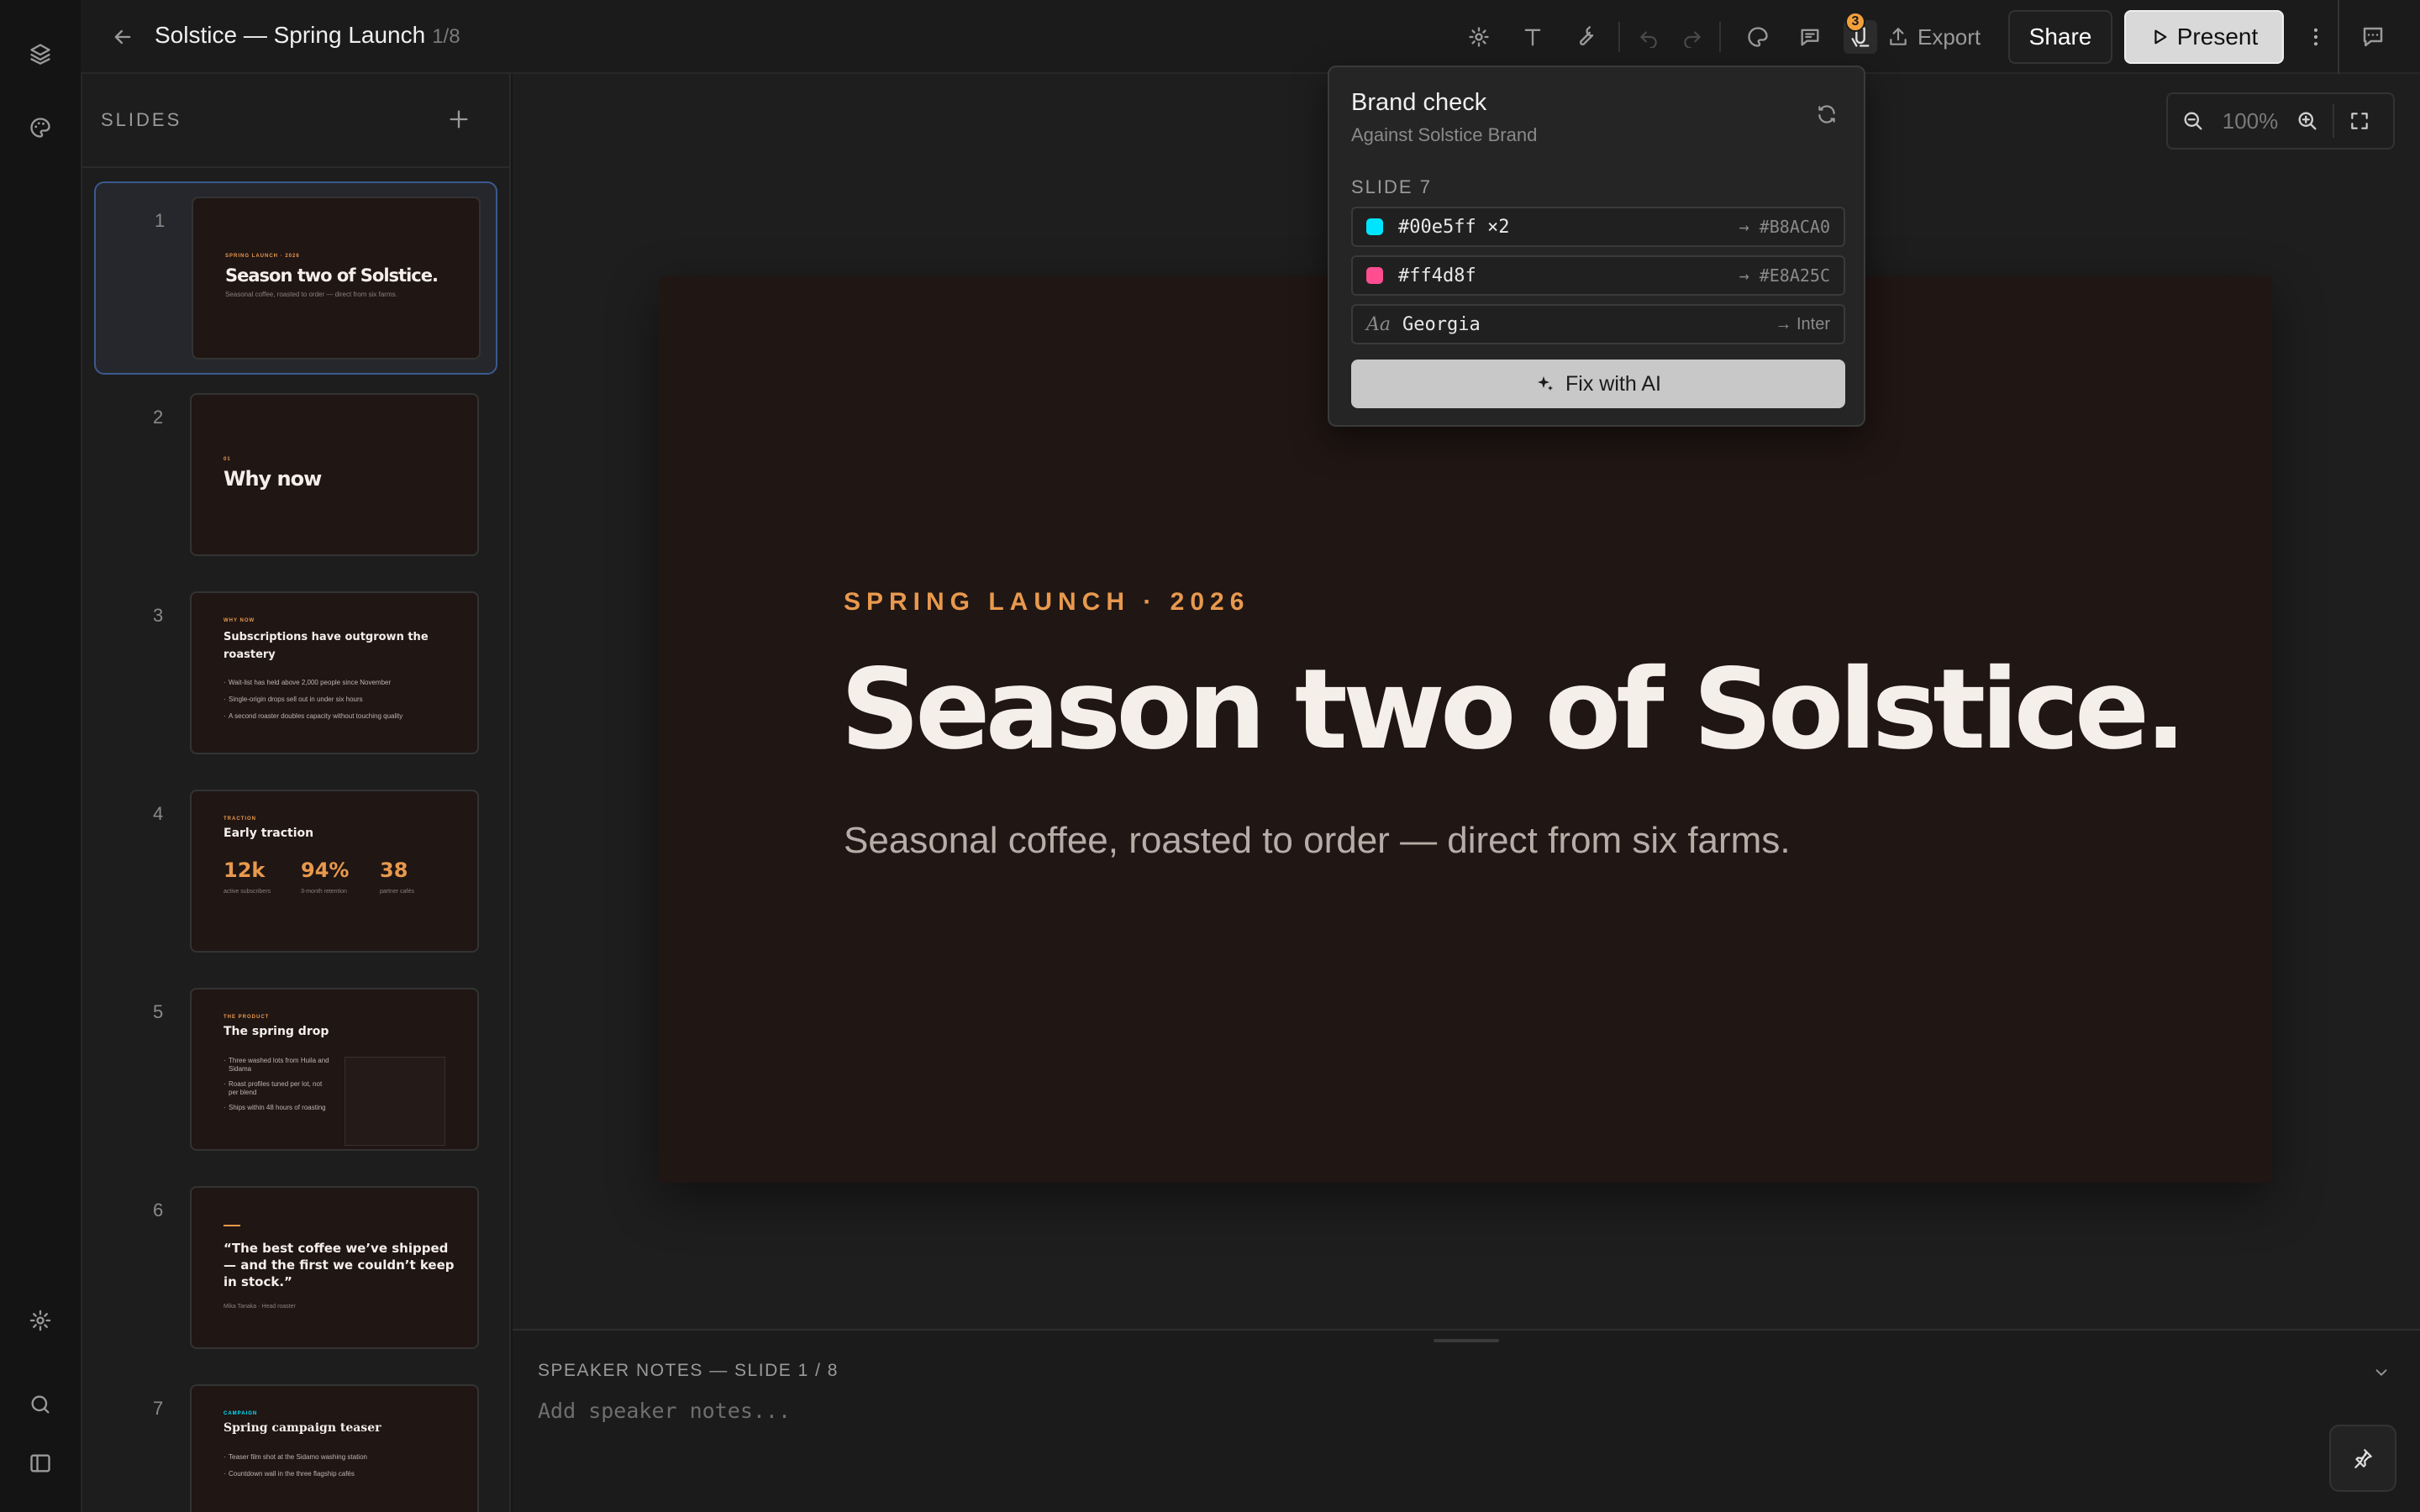 The height and width of the screenshot is (1512, 2420). What do you see at coordinates (334, 474) in the screenshot?
I see `slide-preview: 01 Why now` at bounding box center [334, 474].